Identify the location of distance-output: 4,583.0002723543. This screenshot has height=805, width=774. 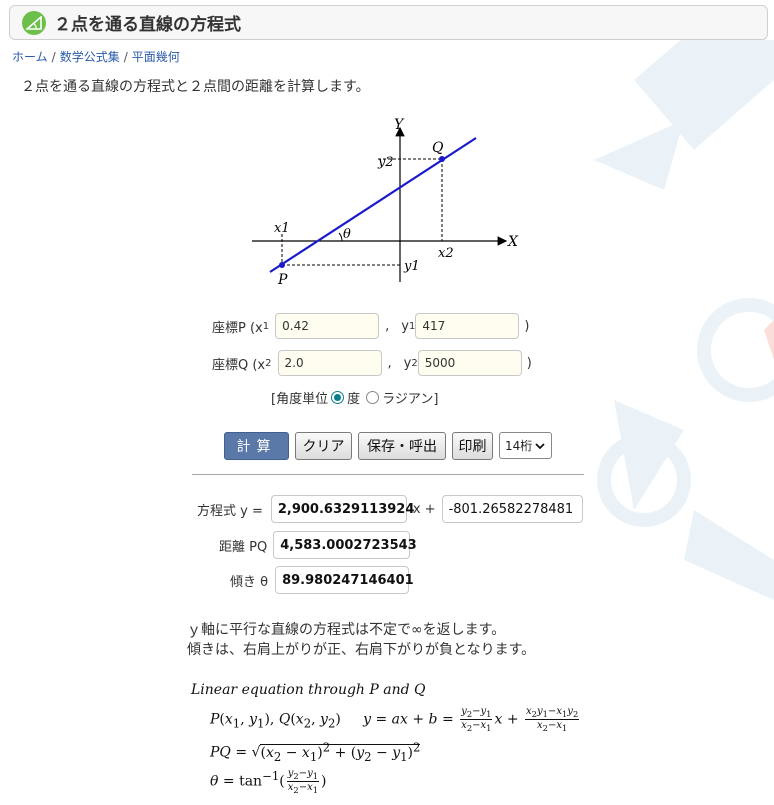
(345, 545).